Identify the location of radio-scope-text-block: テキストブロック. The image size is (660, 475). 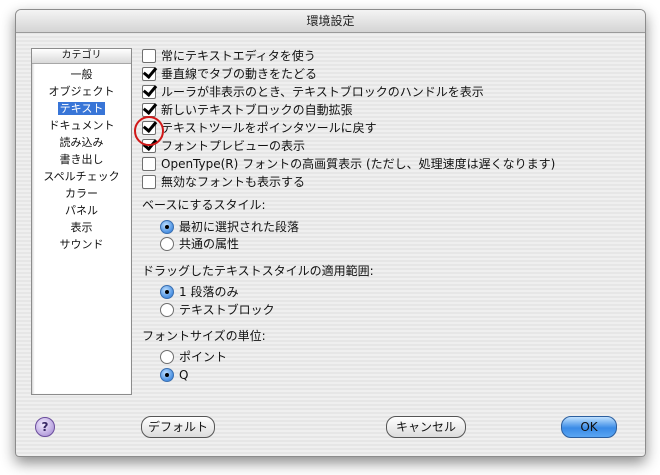
(217, 310).